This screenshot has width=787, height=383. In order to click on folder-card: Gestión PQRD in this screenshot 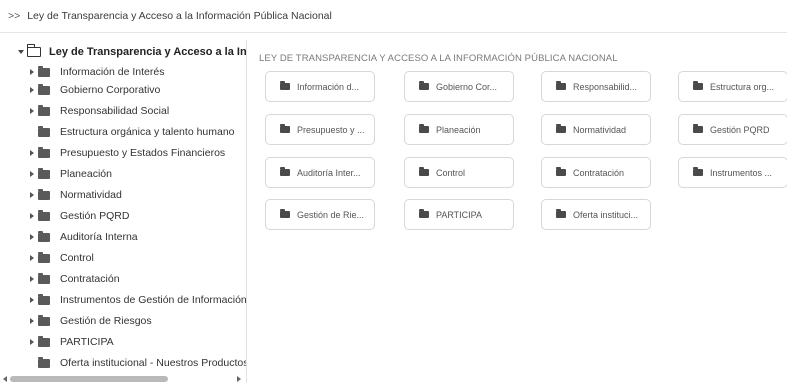, I will do `click(732, 129)`.